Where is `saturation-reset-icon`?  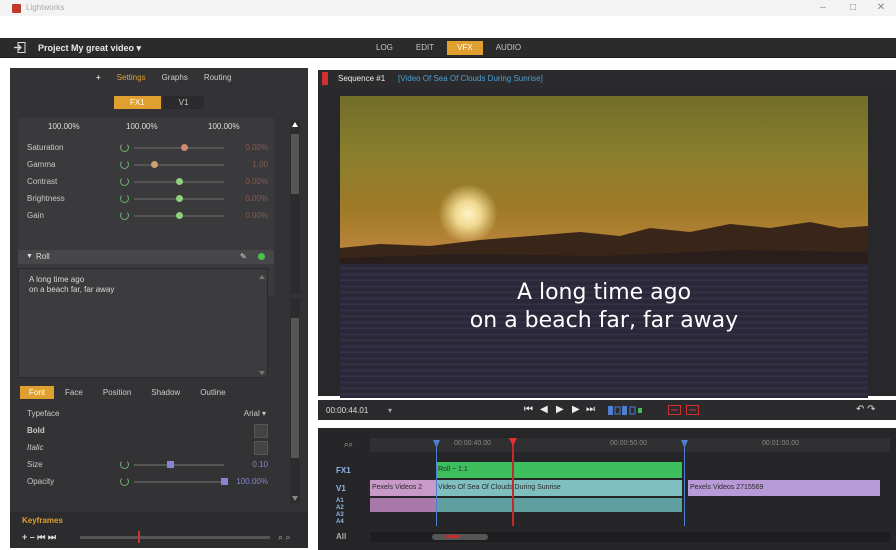 saturation-reset-icon is located at coordinates (124, 147).